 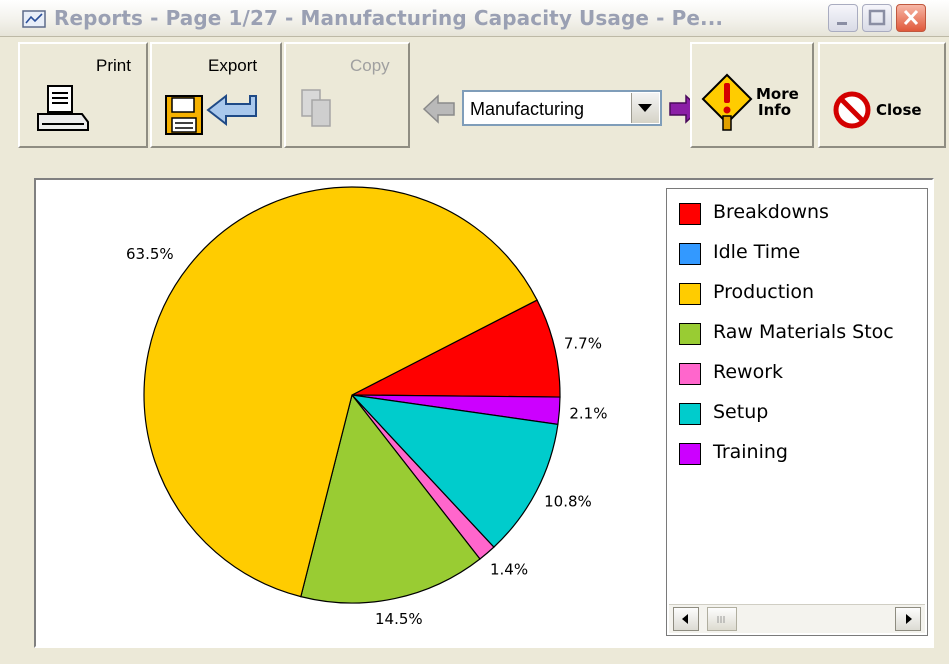 I want to click on minimize-button, so click(x=843, y=18).